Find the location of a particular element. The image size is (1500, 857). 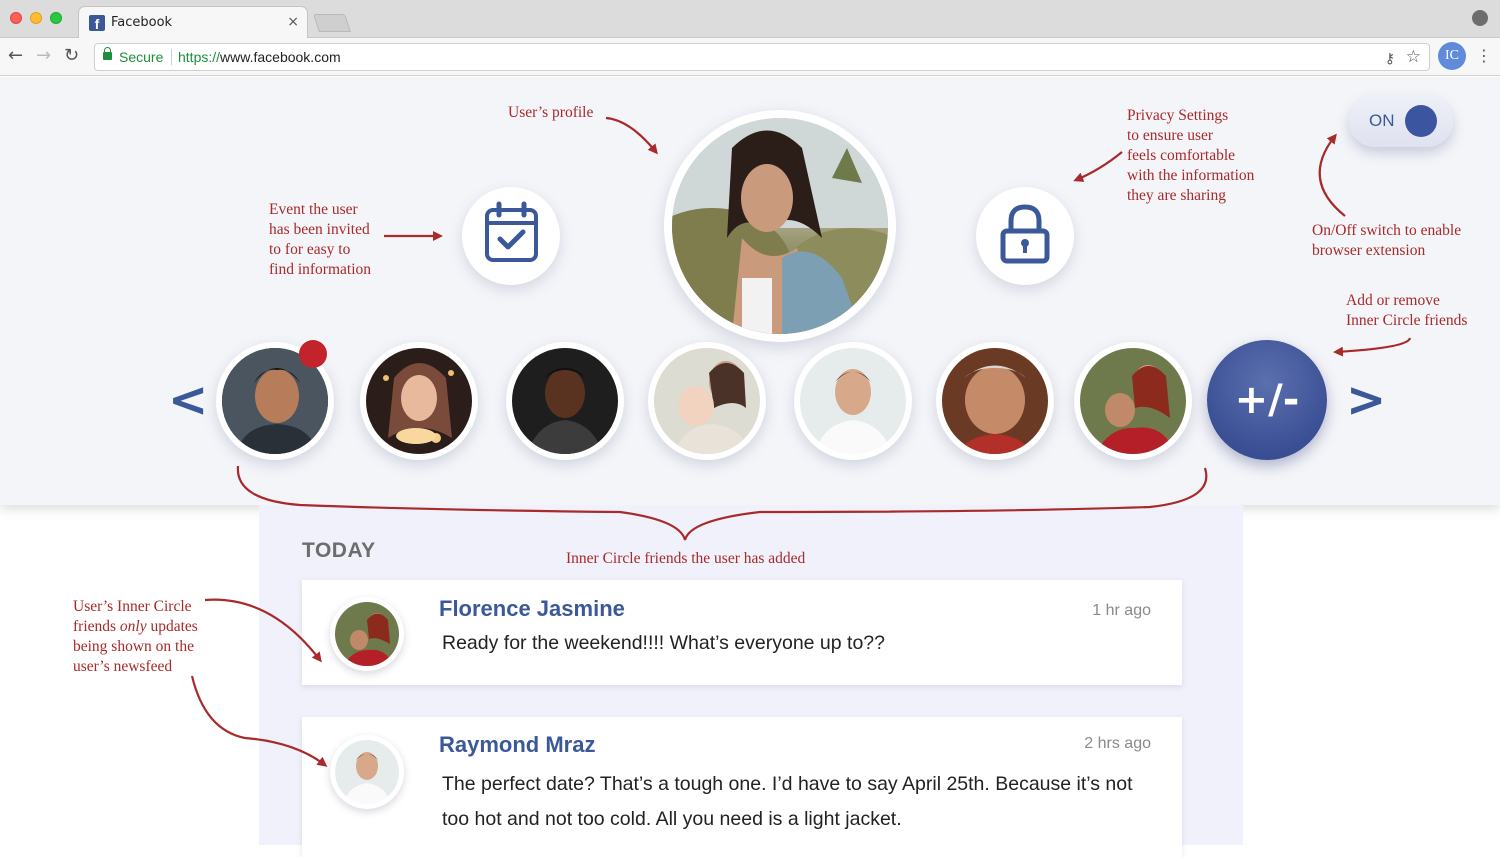

add-remove-friends-button: +/- is located at coordinates (1267, 400).